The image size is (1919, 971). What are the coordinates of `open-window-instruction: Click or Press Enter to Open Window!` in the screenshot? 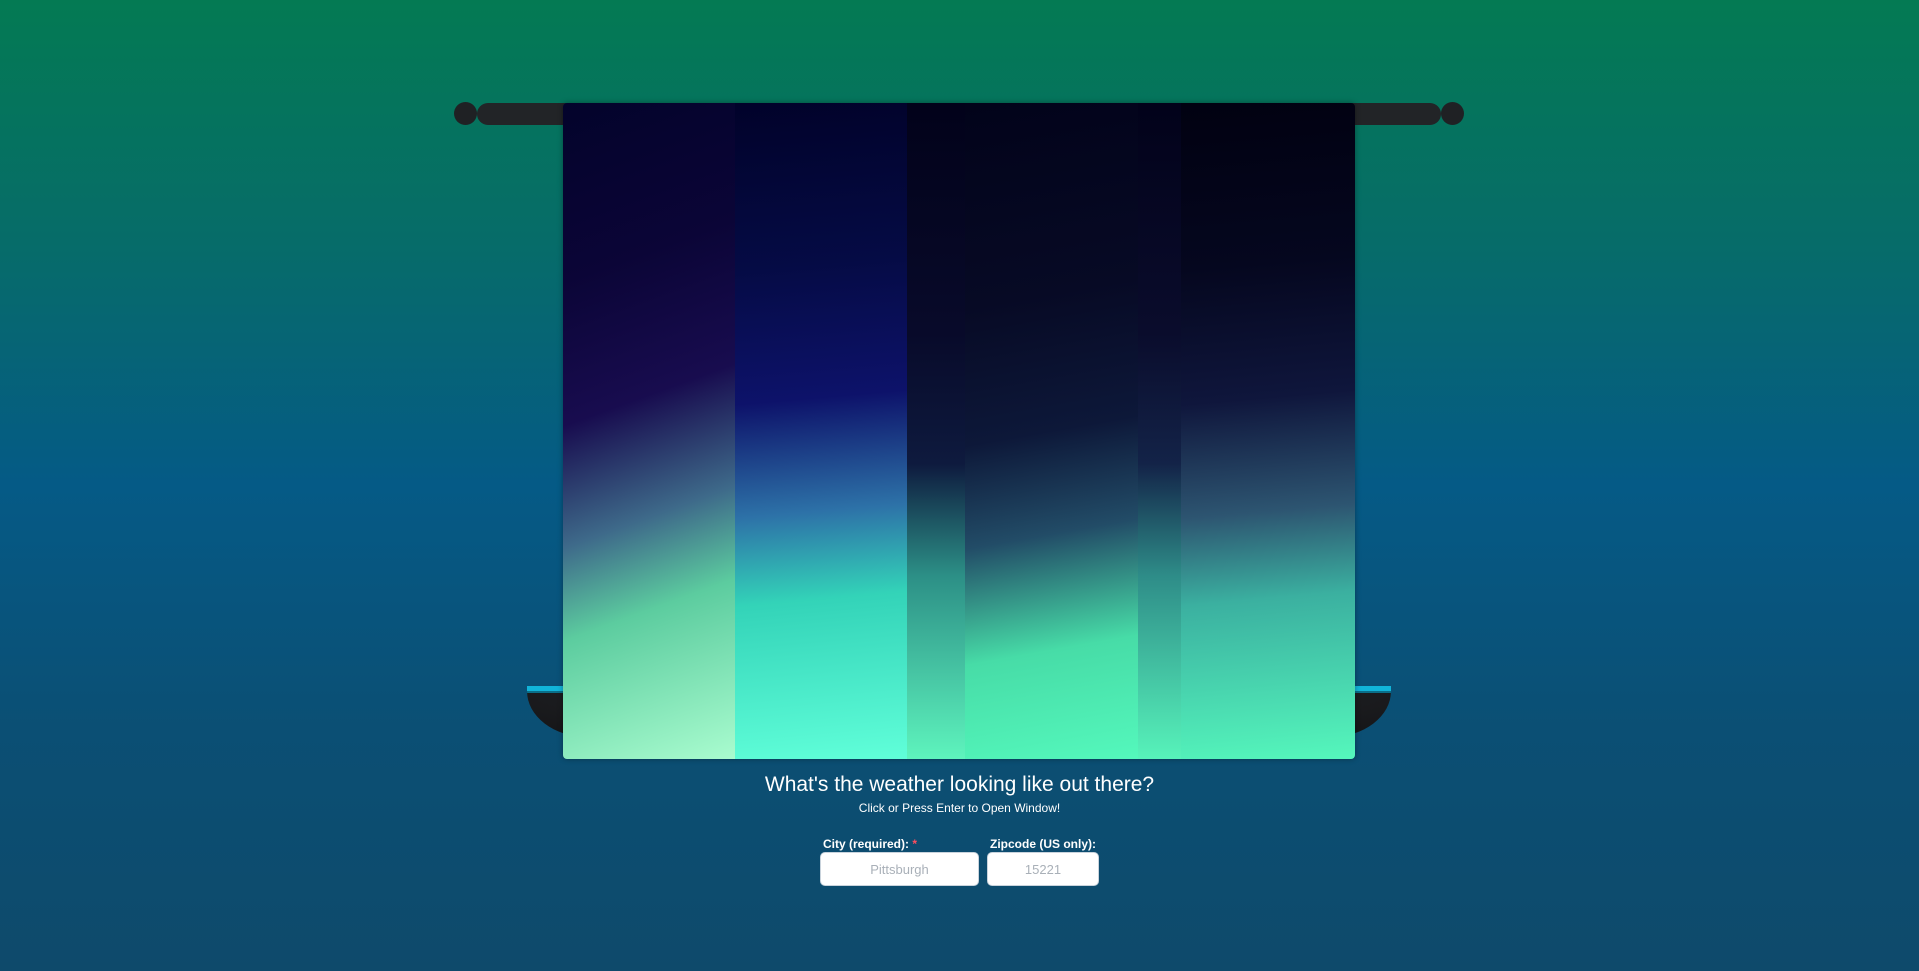 It's located at (959, 808).